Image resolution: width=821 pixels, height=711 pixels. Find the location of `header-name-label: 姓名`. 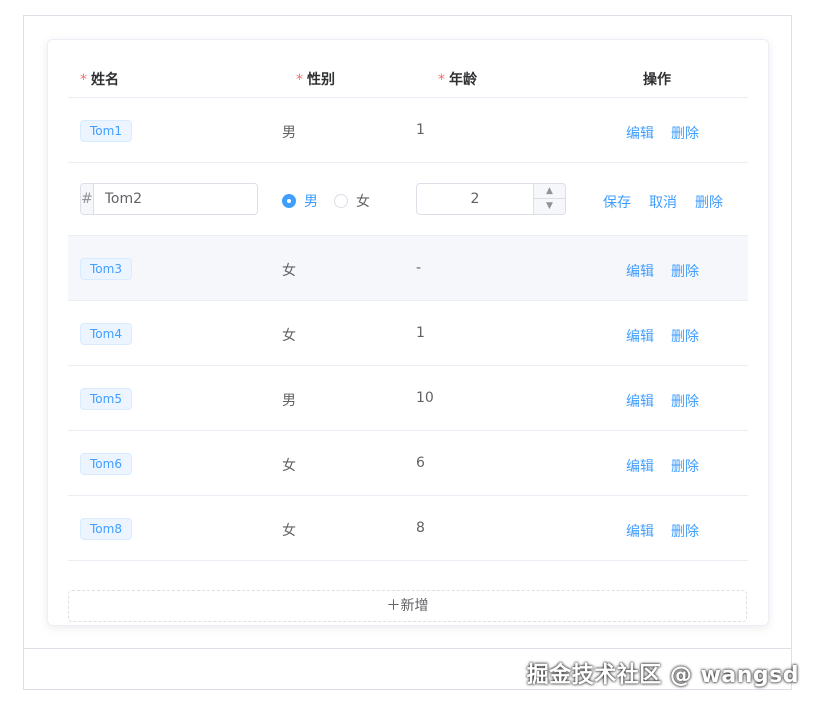

header-name-label: 姓名 is located at coordinates (105, 80).